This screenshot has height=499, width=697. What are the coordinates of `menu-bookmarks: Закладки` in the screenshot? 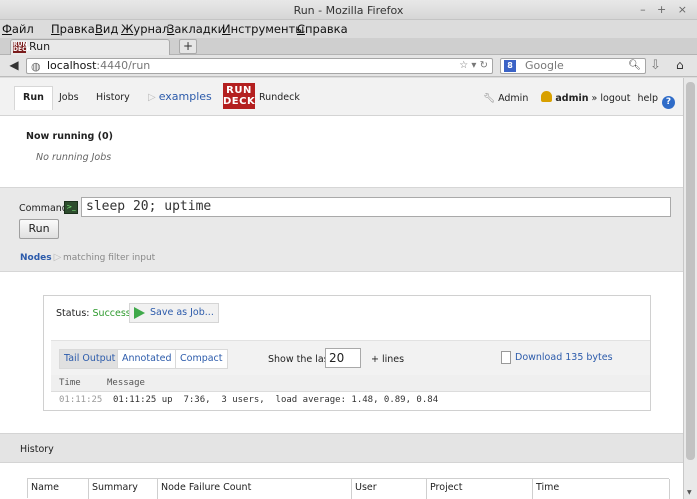 It's located at (196, 29).